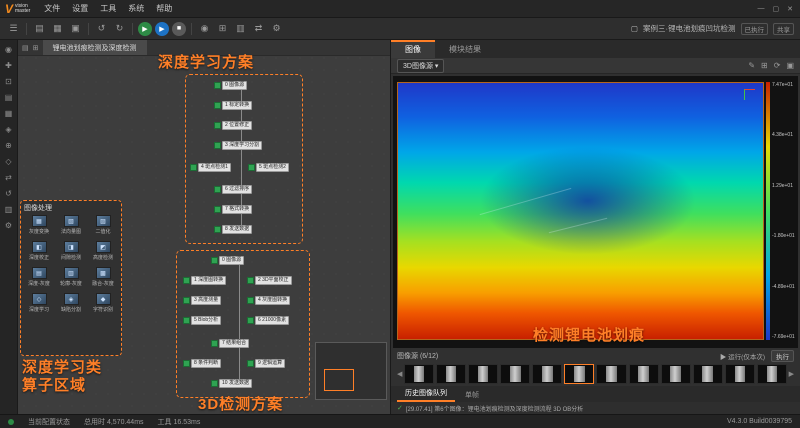 The image size is (800, 428). I want to click on solution-name: 案例三·锂电池划痕凹坑检测, so click(689, 28).